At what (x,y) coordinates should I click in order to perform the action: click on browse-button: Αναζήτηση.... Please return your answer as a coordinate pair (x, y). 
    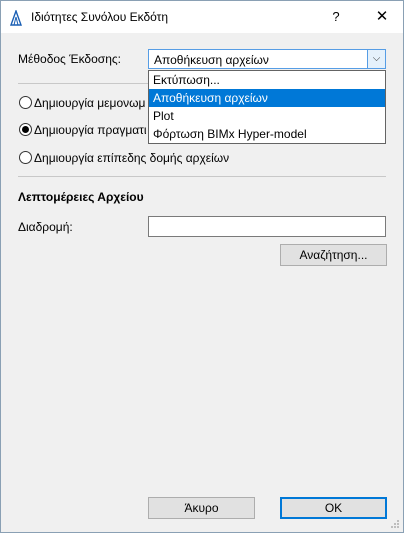
    Looking at the image, I should click on (333, 255).